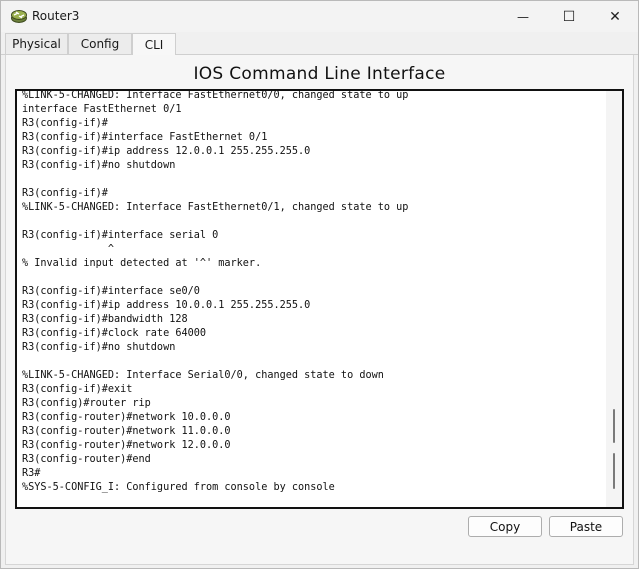 This screenshot has height=569, width=639. Describe the element at coordinates (319, 16) in the screenshot. I see `title-bar: Router3 — ☐ ✕` at that location.